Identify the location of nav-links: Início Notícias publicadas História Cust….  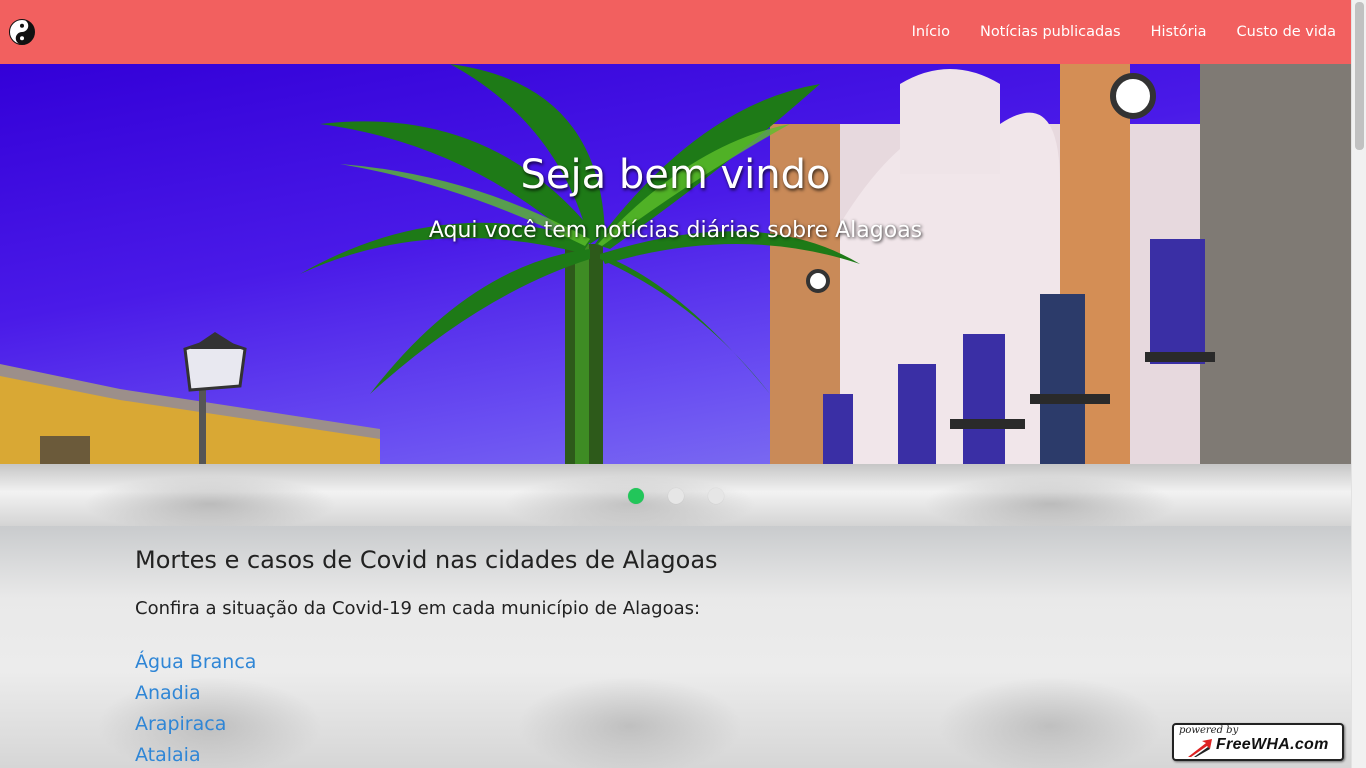
(1109, 32).